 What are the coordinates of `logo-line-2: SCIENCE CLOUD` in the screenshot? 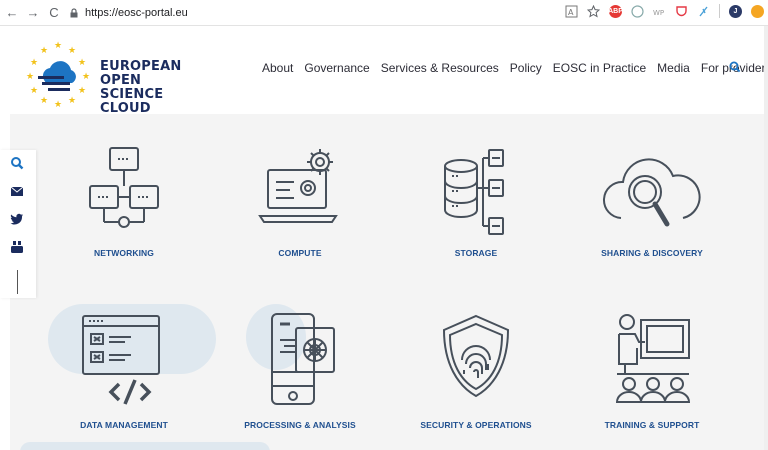 It's located at (132, 101).